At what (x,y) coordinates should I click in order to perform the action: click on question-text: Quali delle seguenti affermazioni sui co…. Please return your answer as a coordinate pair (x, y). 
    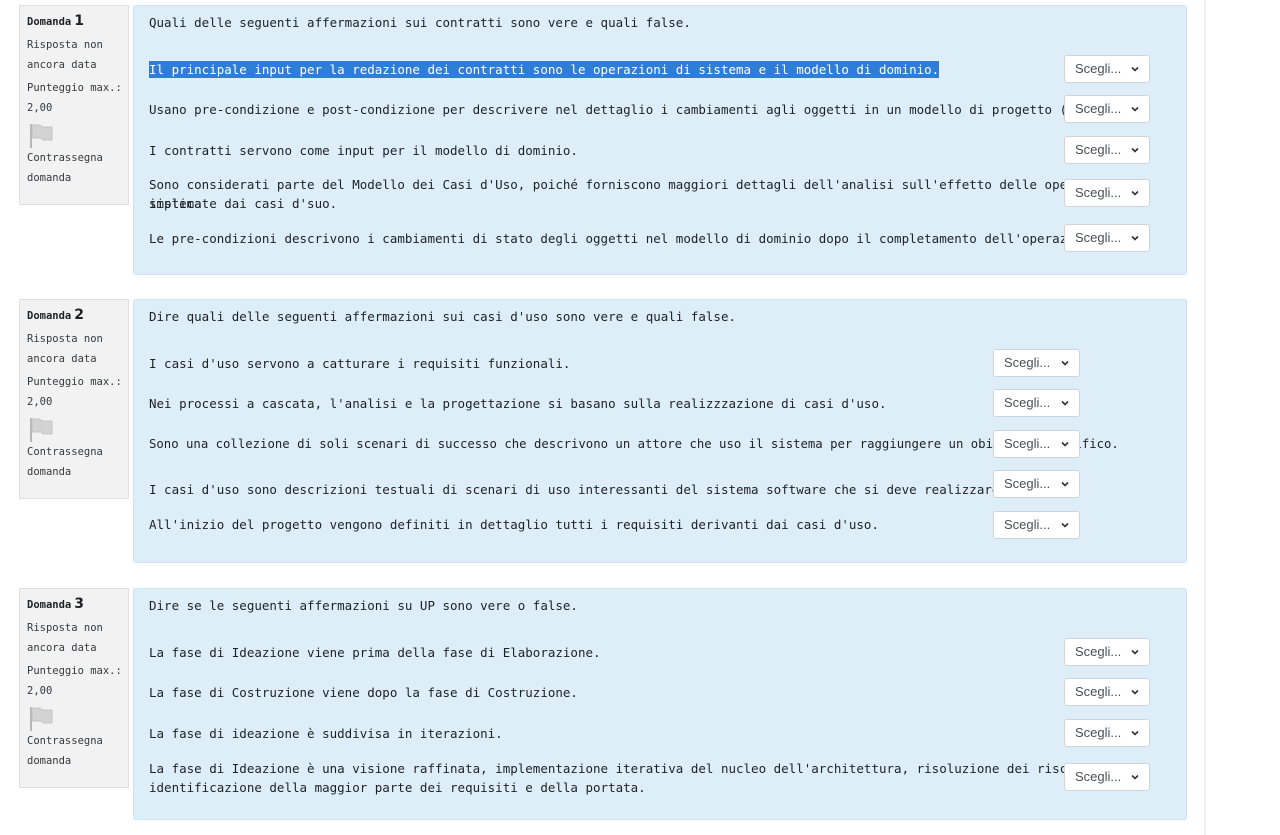
    Looking at the image, I should click on (420, 22).